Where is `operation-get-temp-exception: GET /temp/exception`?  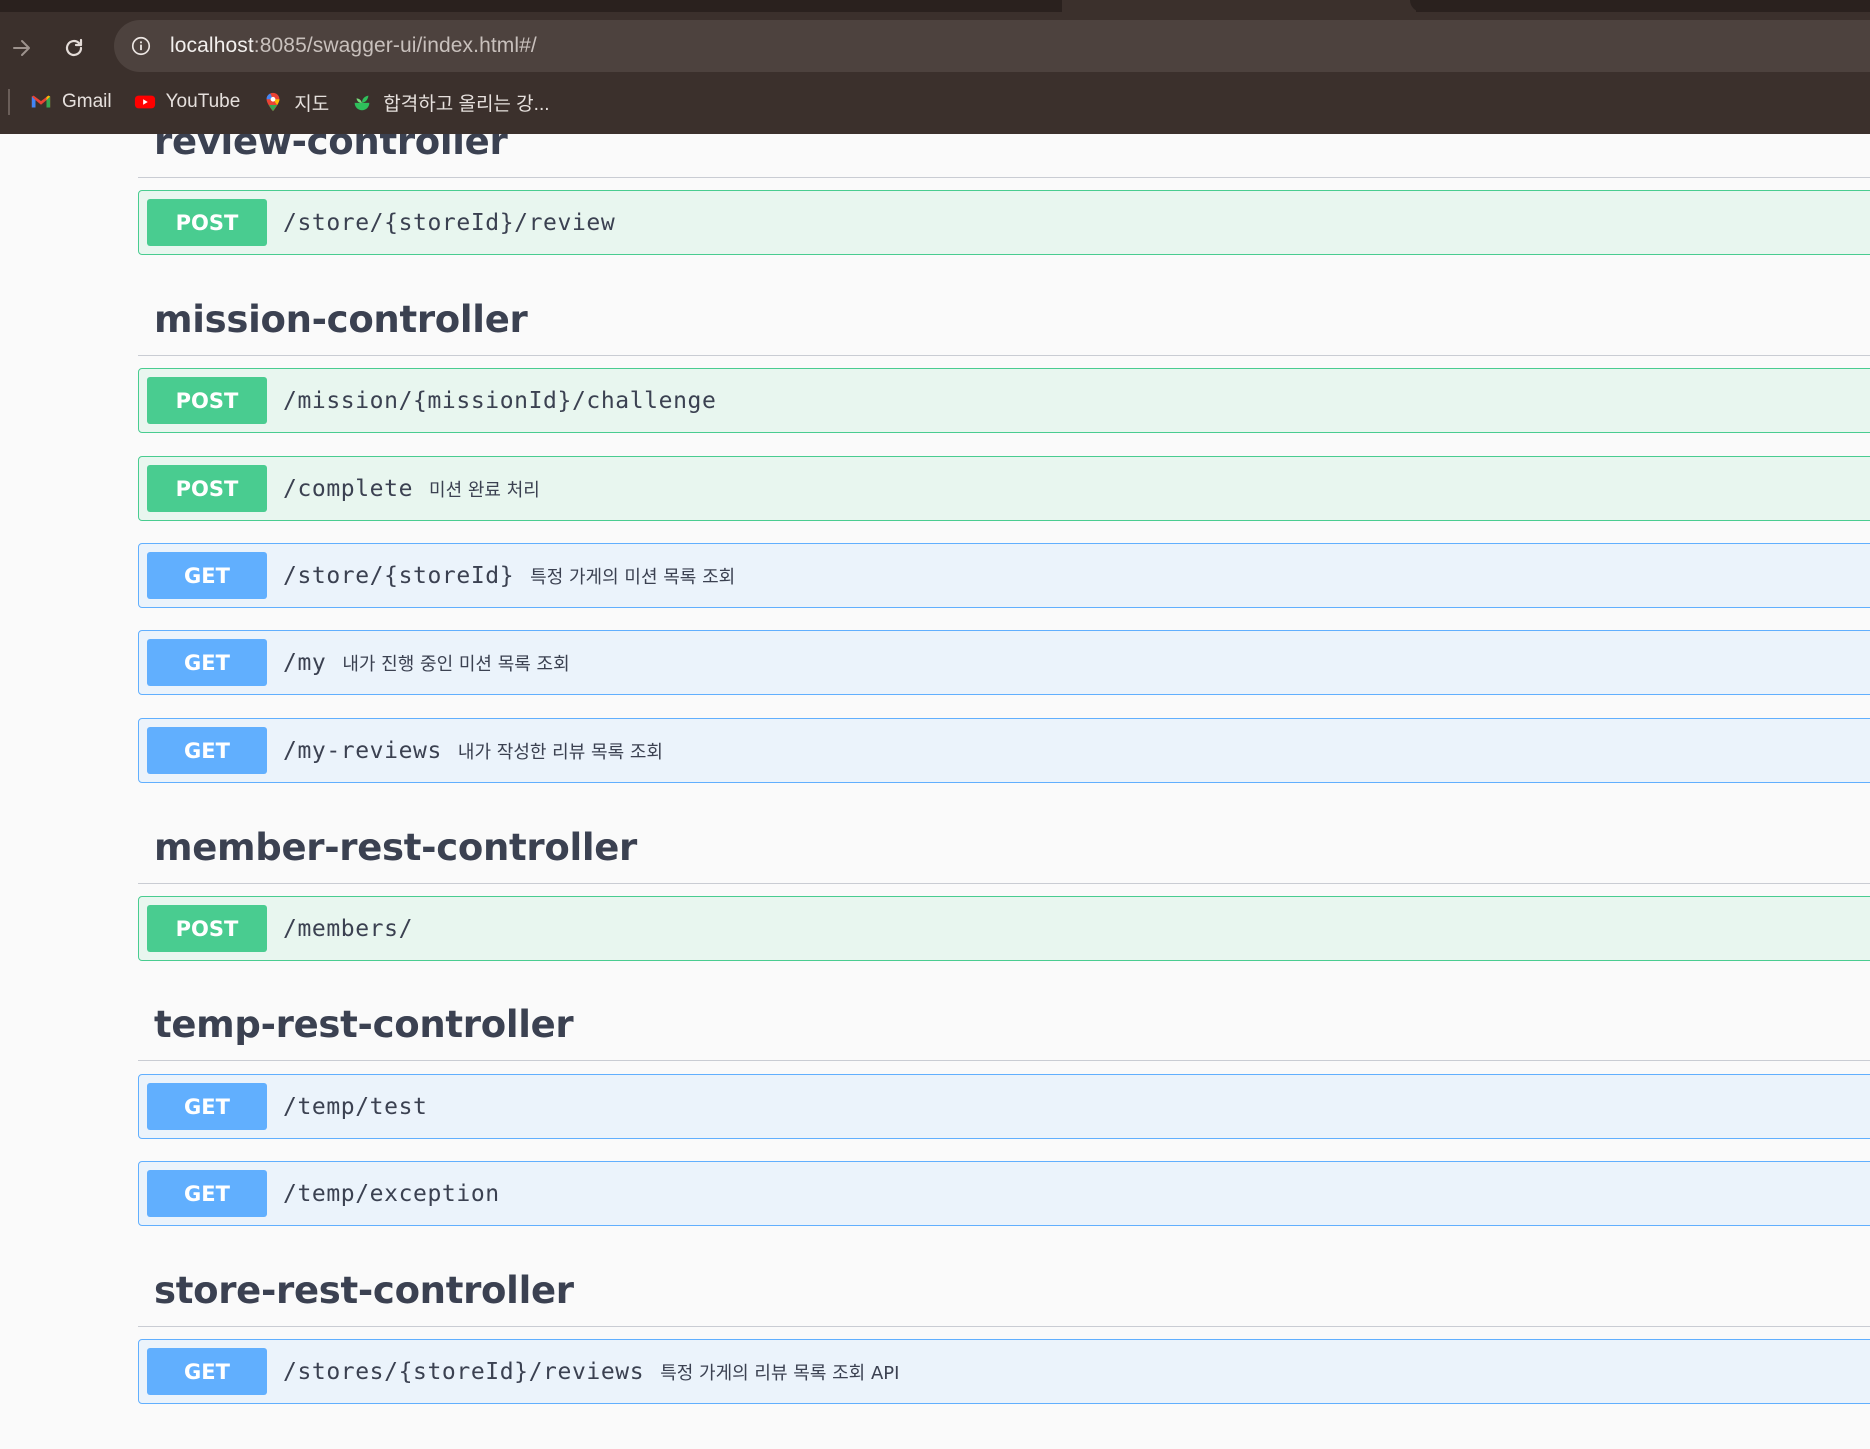 operation-get-temp-exception: GET /temp/exception is located at coordinates (1004, 1193).